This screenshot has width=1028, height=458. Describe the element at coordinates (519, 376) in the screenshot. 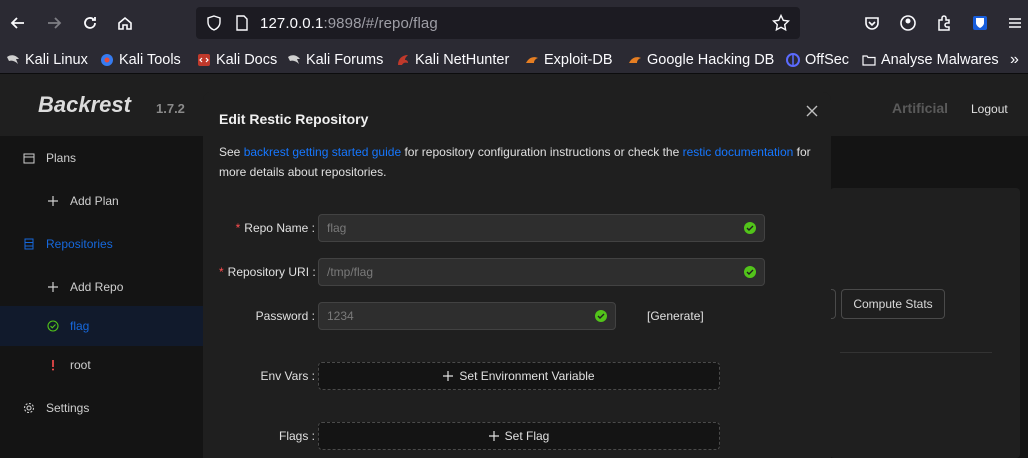

I see `set-env-var-button: Set Environment Variable` at that location.